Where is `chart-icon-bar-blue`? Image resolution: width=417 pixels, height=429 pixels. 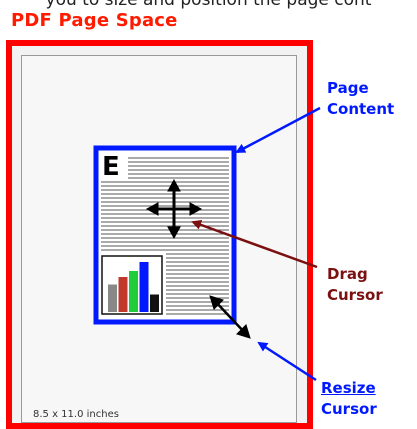
chart-icon-bar-blue is located at coordinates (144, 287).